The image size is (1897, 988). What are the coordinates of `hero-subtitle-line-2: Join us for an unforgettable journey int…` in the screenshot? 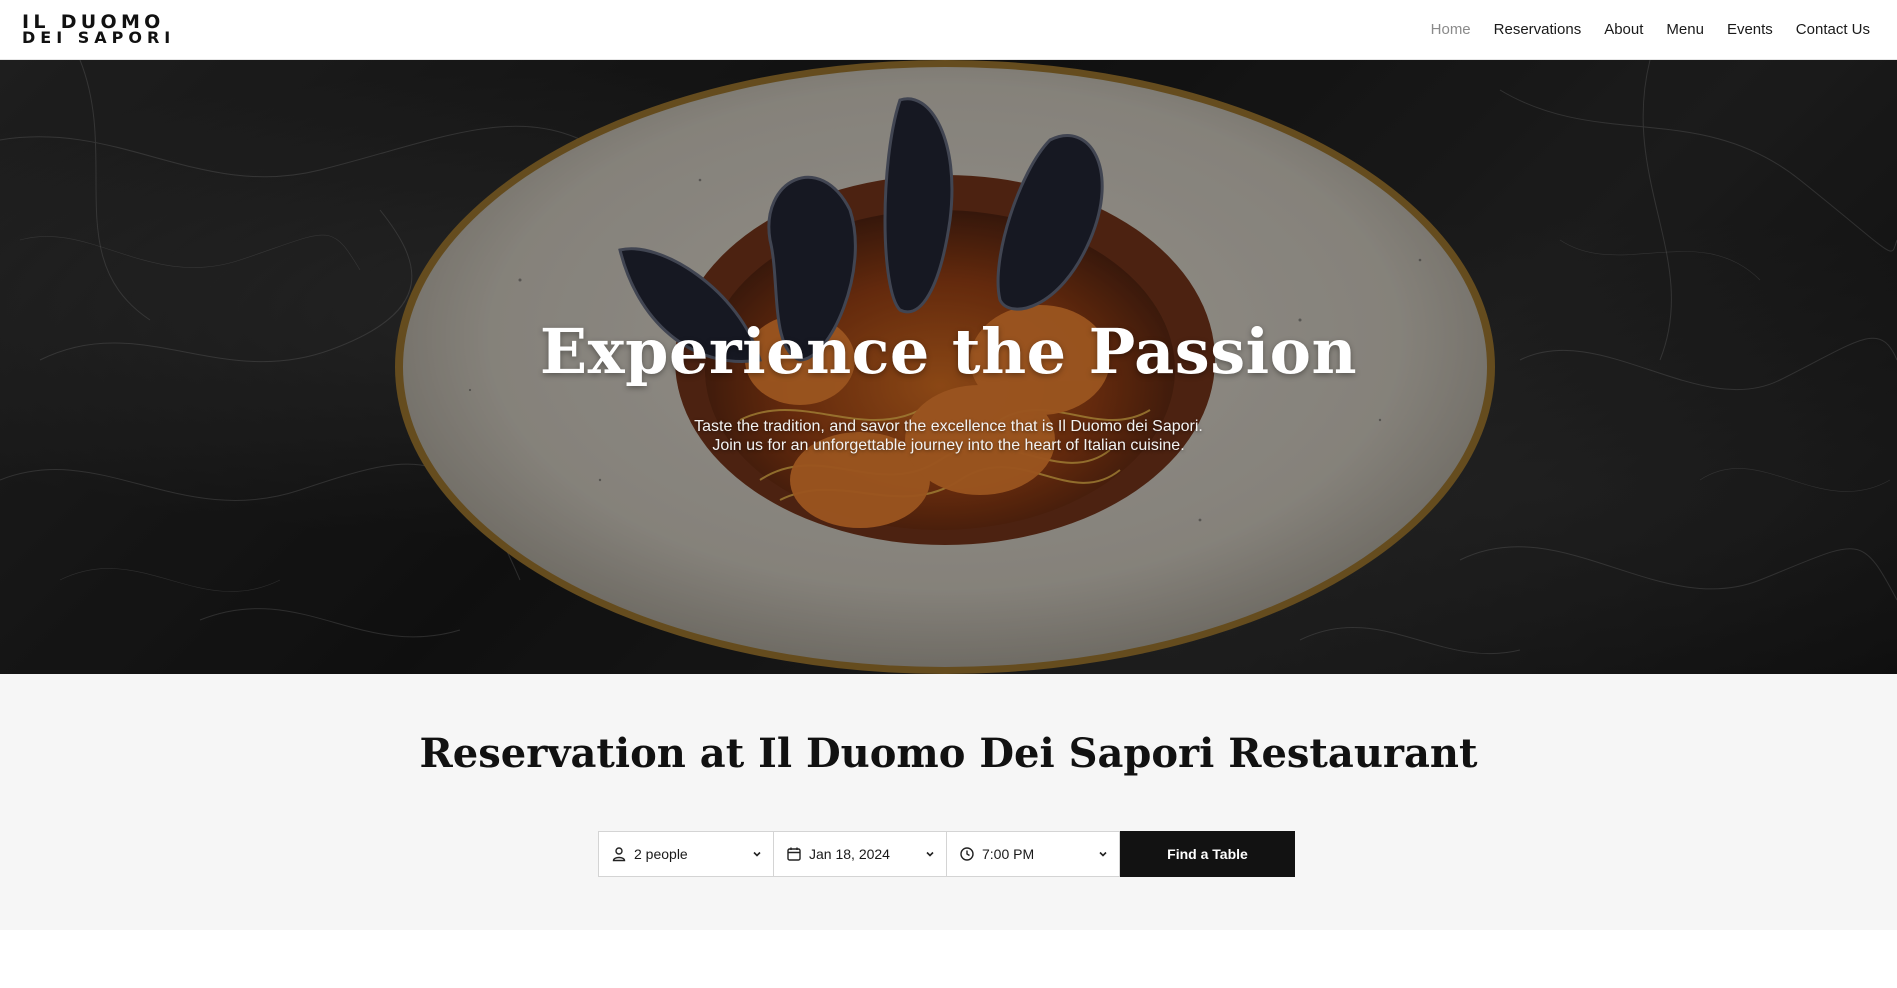 It's located at (948, 445).